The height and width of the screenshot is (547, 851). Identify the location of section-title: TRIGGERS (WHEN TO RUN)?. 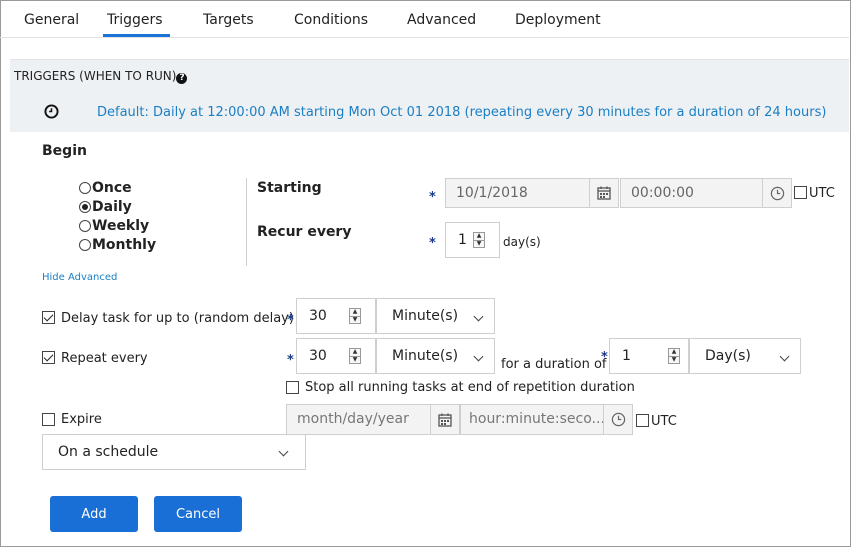
(101, 76).